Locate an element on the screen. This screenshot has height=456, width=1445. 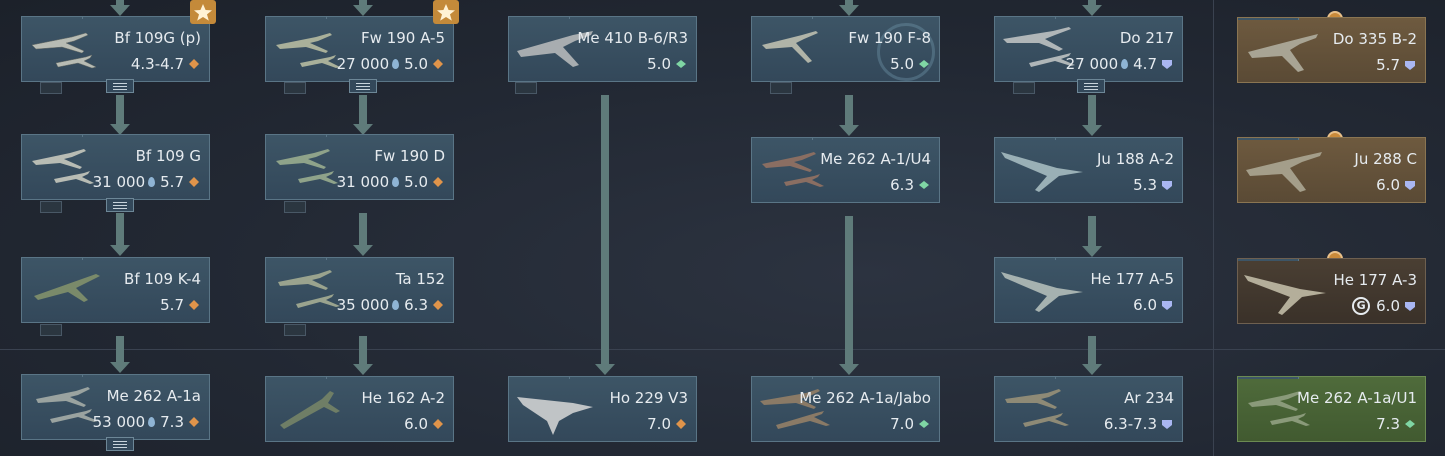
vehicle-card-ho229v3: Ho 229 V3 7.0 is located at coordinates (602, 409).